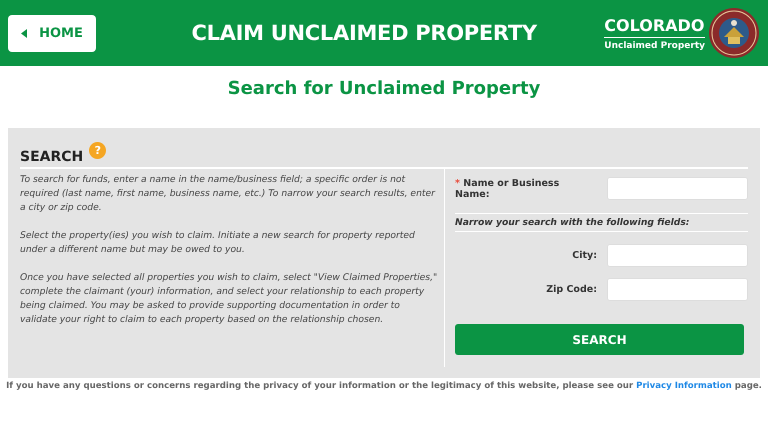 The width and height of the screenshot is (768, 423). What do you see at coordinates (228, 194) in the screenshot?
I see `instructions-text: To search for funds, enter a name in the name/business field; a specific order is not required (last name, first name, business name, etc.) To narrow your search results, enter a city or zip code.` at bounding box center [228, 194].